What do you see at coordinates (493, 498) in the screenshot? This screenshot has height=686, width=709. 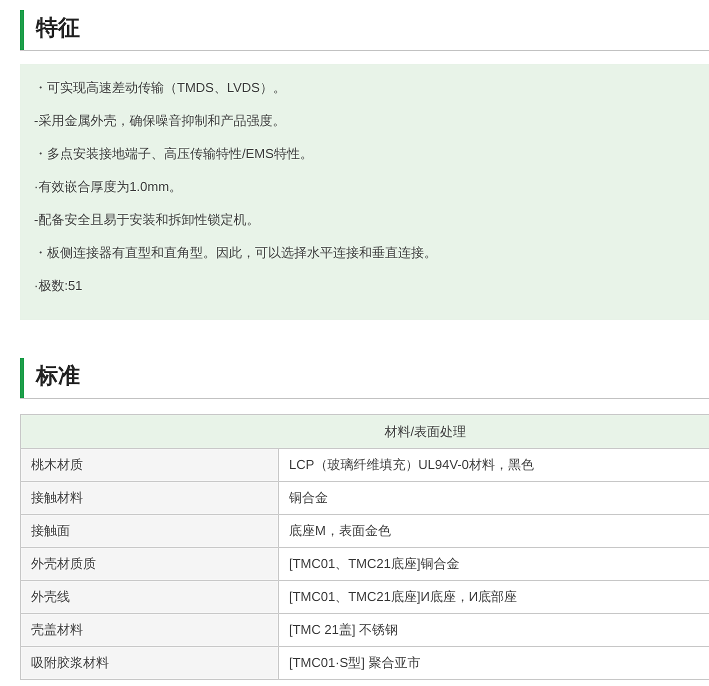 I see `table-cell: 铜合金` at bounding box center [493, 498].